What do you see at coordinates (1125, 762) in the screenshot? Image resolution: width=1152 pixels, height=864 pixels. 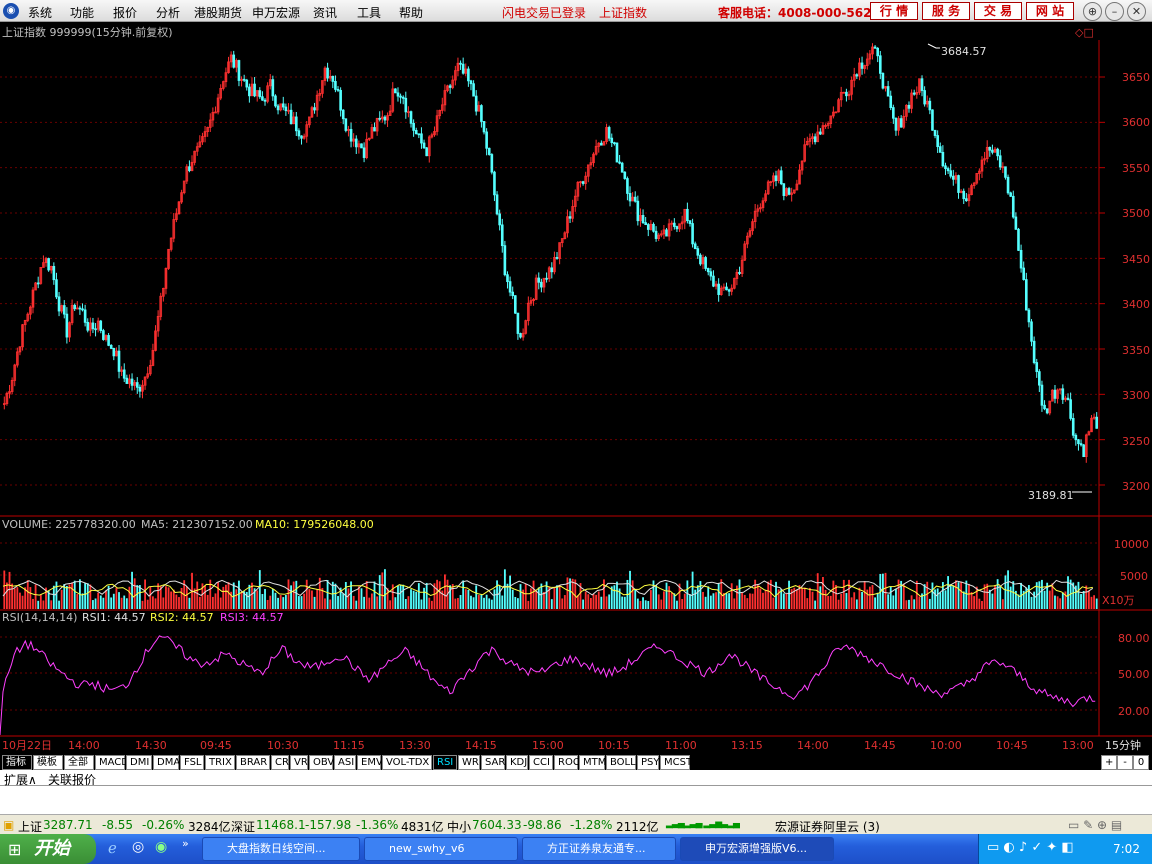 I see `zoom-out-button: -` at bounding box center [1125, 762].